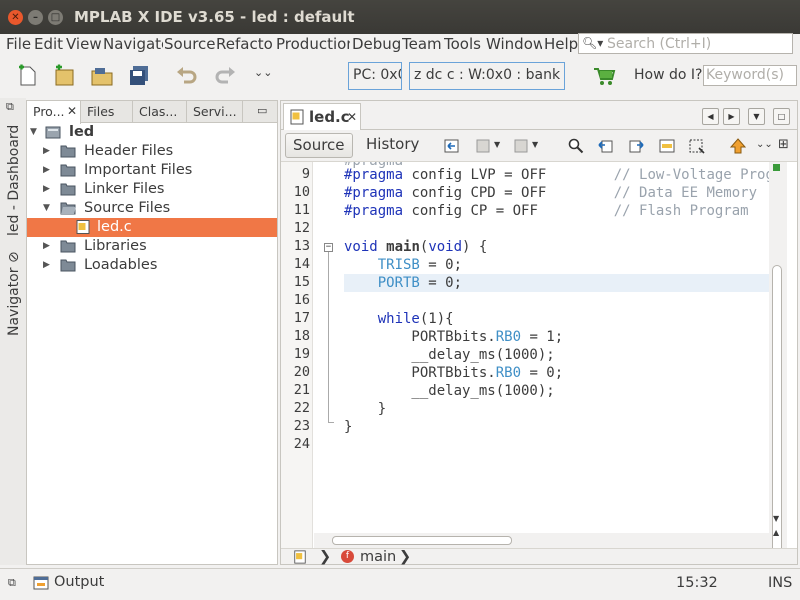 Image resolution: width=800 pixels, height=600 pixels. I want to click on toggle-rect-selection-icon, so click(697, 146).